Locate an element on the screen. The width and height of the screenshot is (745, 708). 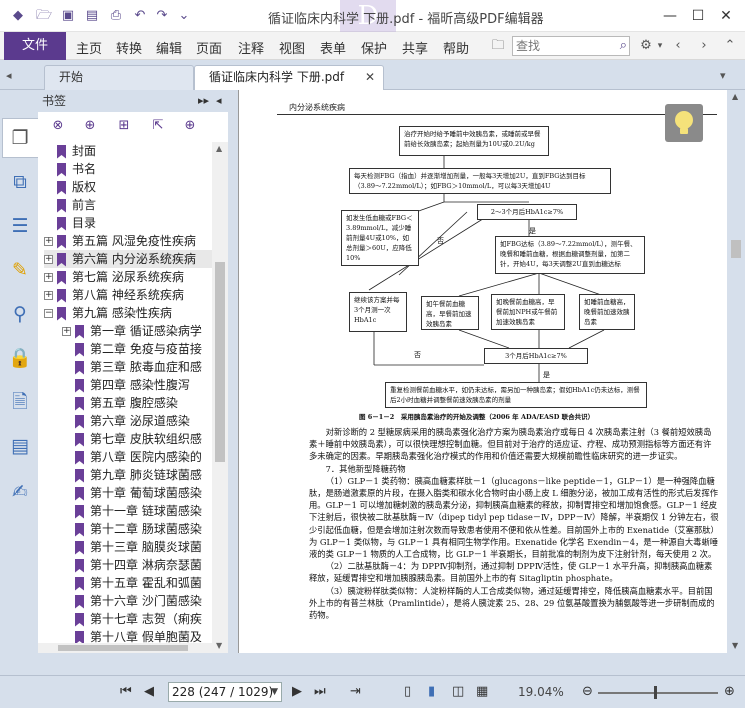
zoom-in-icon: ⊕ is located at coordinates (729, 691).